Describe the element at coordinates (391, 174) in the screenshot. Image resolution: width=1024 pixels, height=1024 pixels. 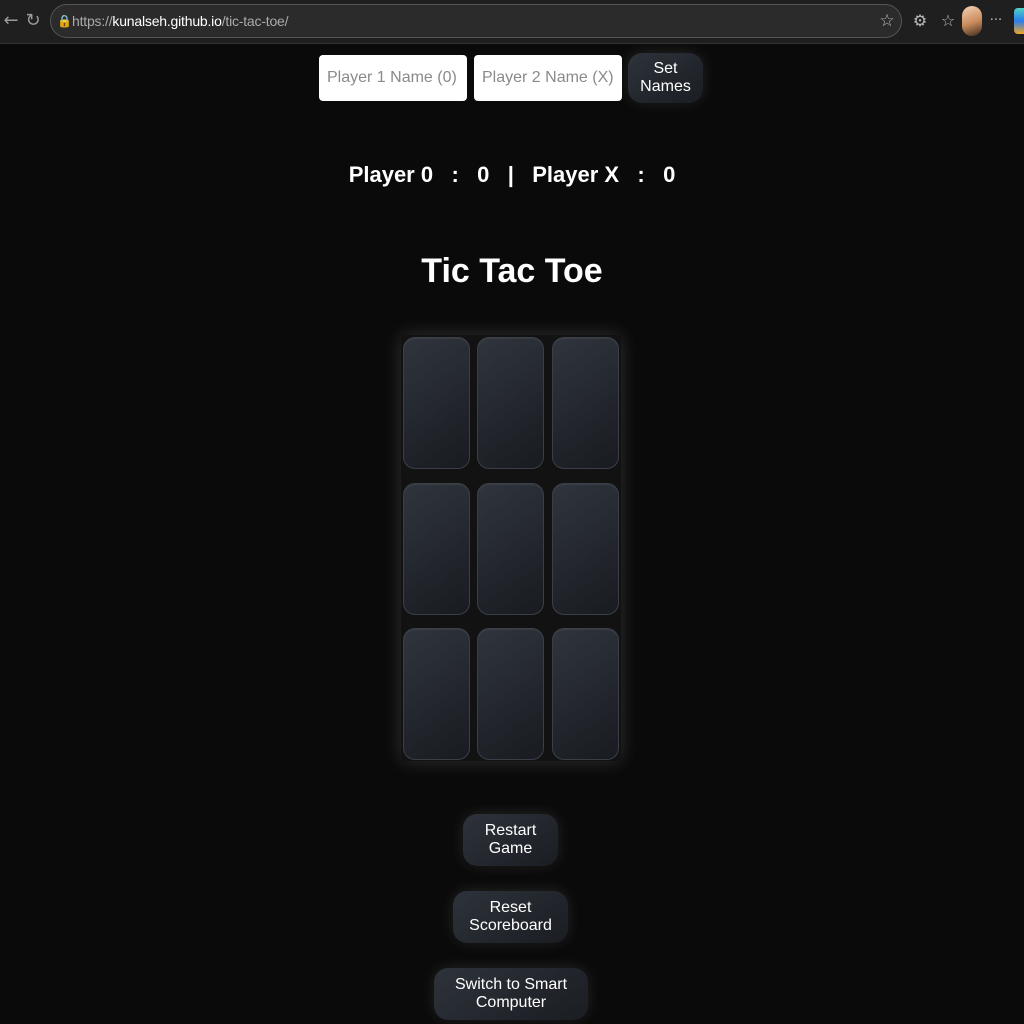
I see `player1-label: Player 0` at that location.